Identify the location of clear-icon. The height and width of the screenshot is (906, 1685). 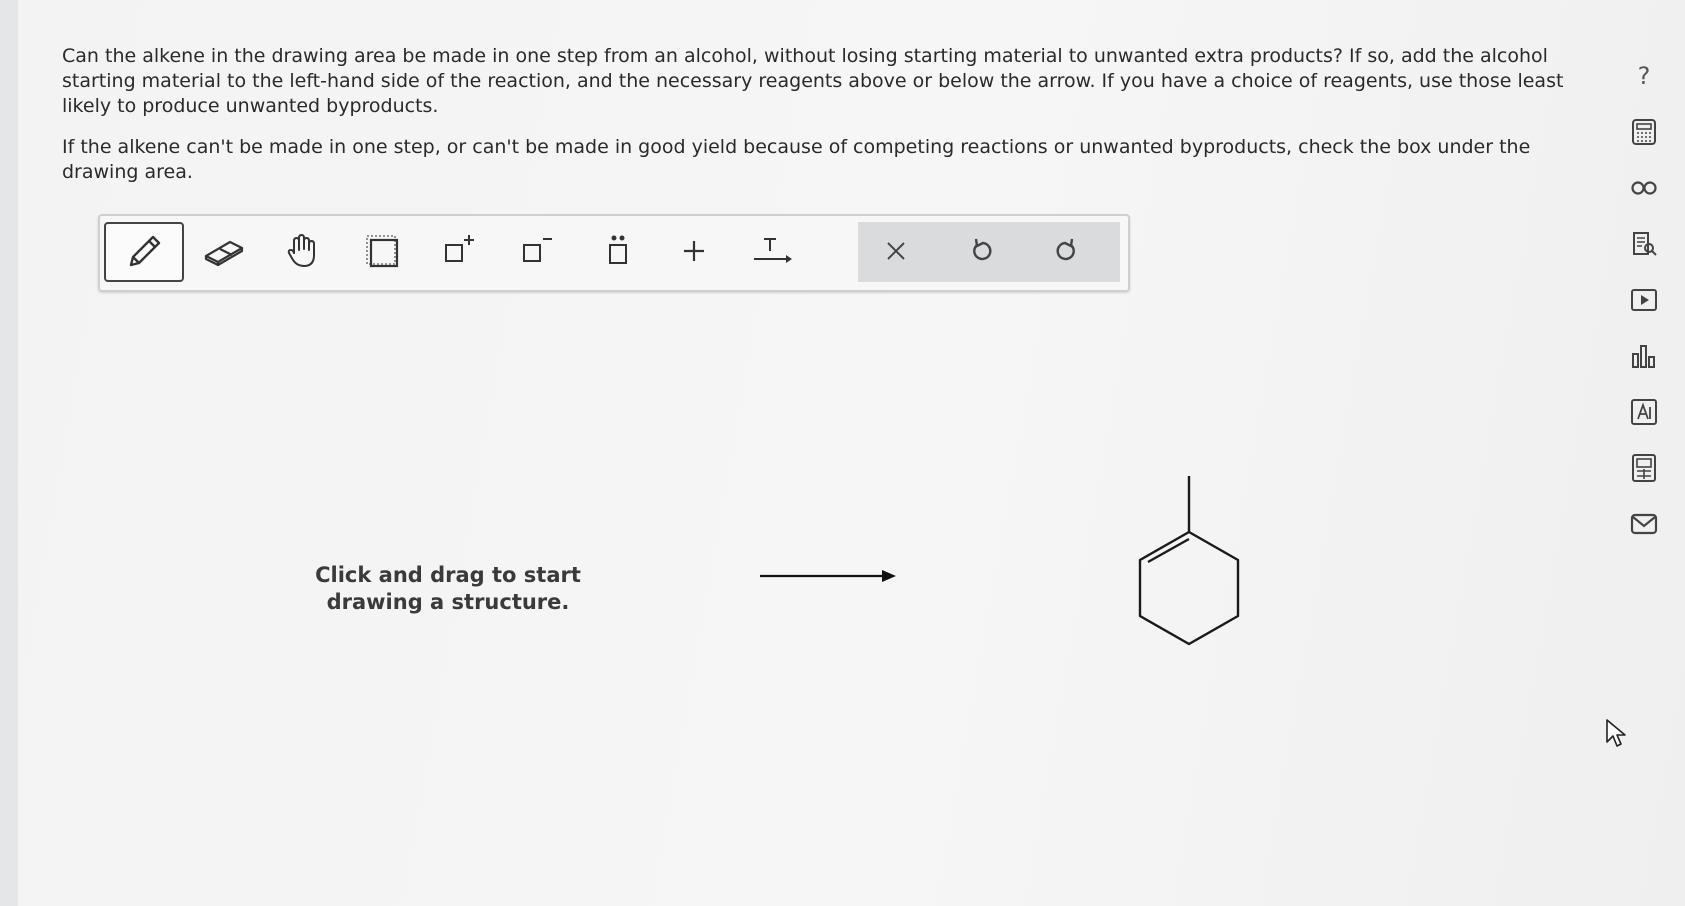
(896, 251).